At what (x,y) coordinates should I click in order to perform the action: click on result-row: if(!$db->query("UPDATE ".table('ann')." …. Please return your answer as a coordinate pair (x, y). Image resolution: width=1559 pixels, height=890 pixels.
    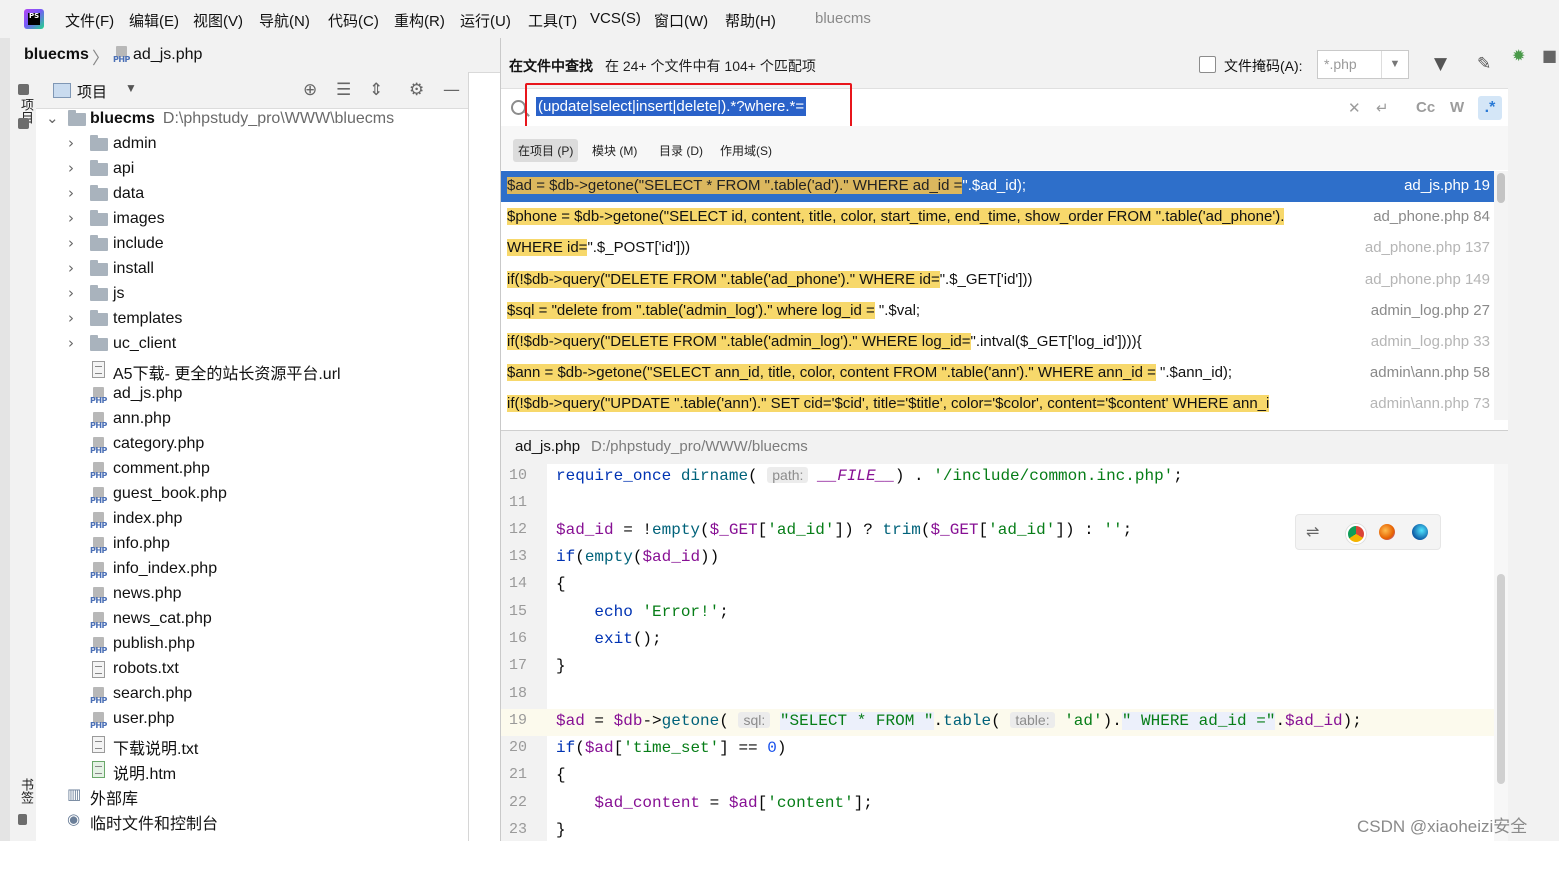
    Looking at the image, I should click on (997, 404).